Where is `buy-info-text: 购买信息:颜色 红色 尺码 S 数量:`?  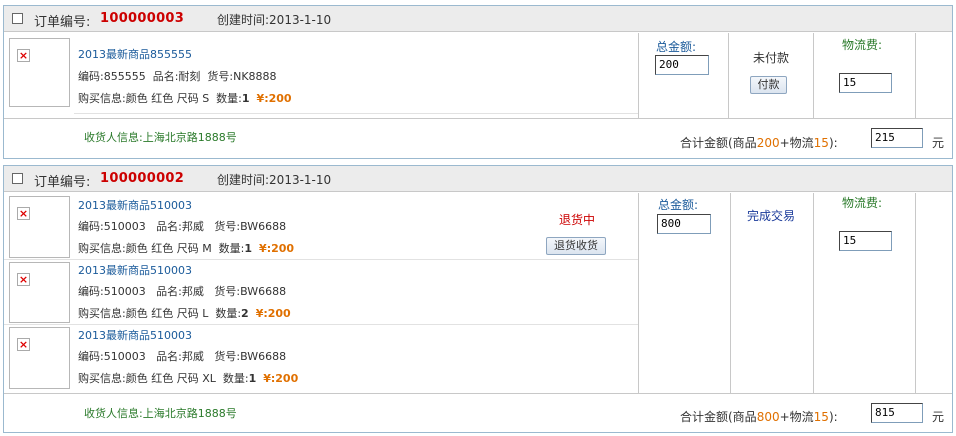 buy-info-text: 购买信息:颜色 红色 尺码 S 数量: is located at coordinates (160, 98).